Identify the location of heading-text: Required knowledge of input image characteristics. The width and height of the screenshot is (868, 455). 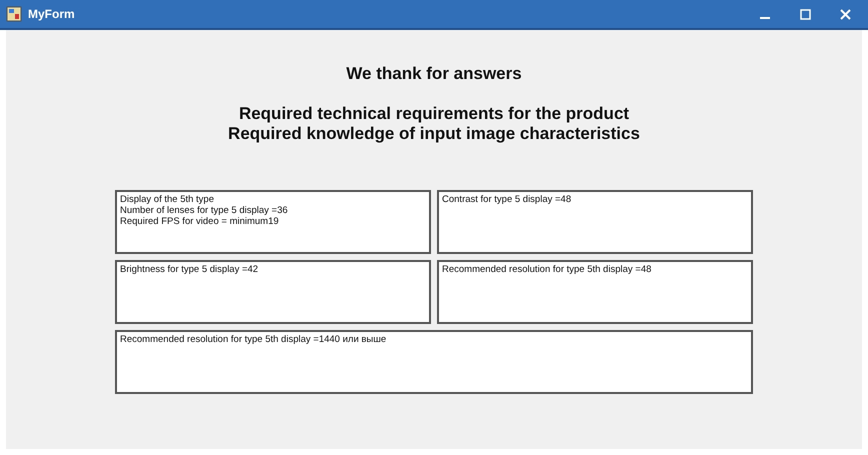
(434, 134).